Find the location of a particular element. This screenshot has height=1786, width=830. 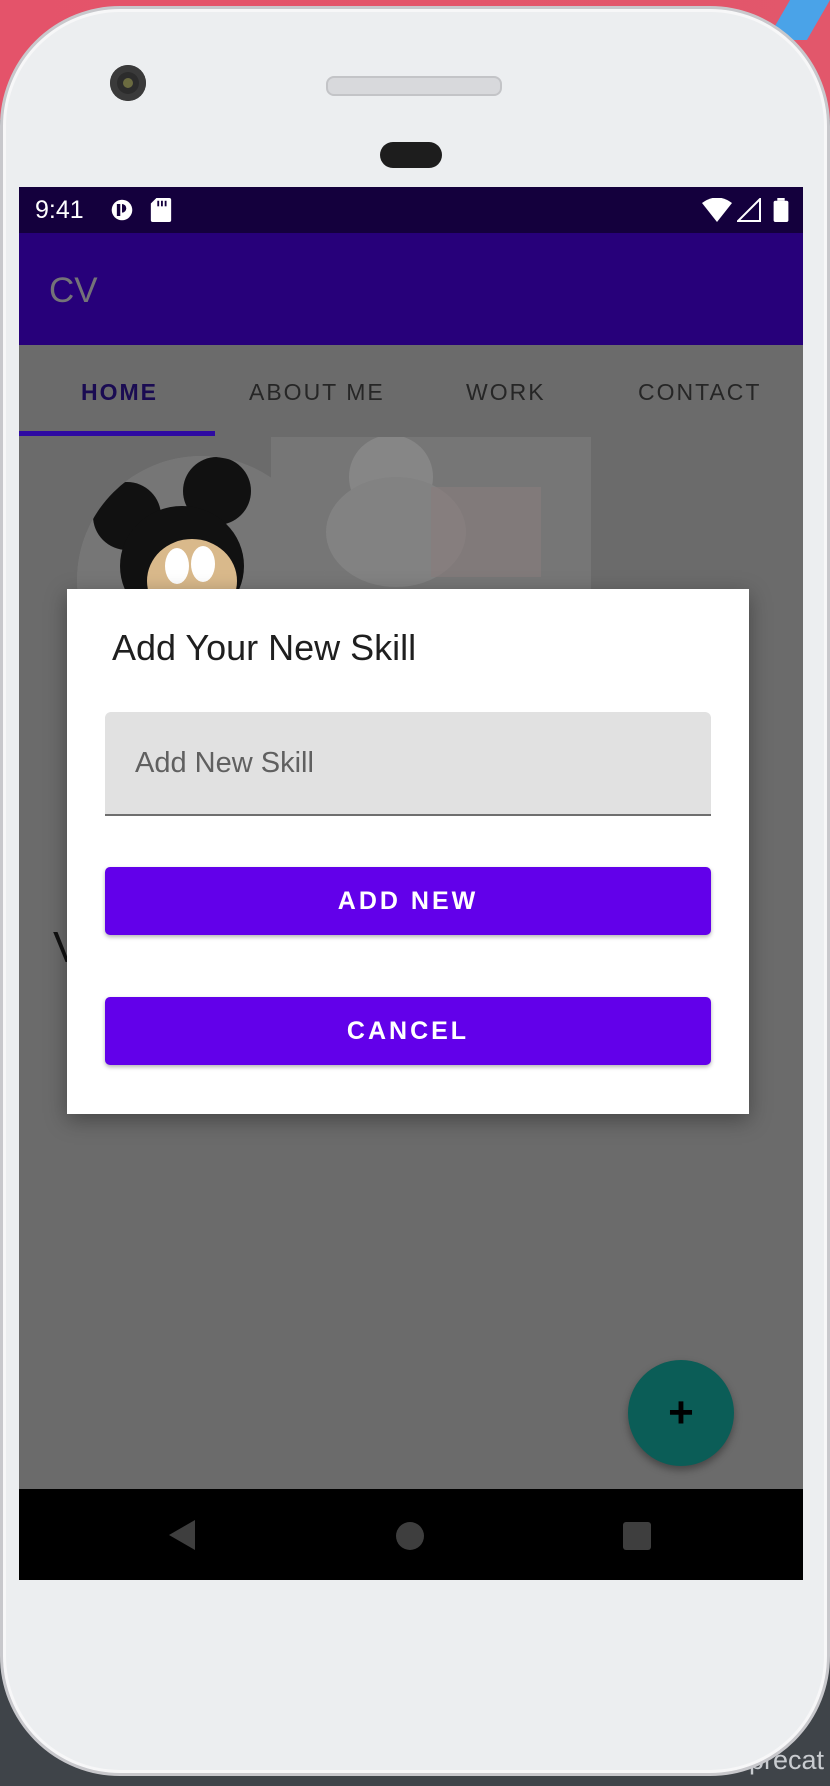

navigation-bar is located at coordinates (411, 1534).